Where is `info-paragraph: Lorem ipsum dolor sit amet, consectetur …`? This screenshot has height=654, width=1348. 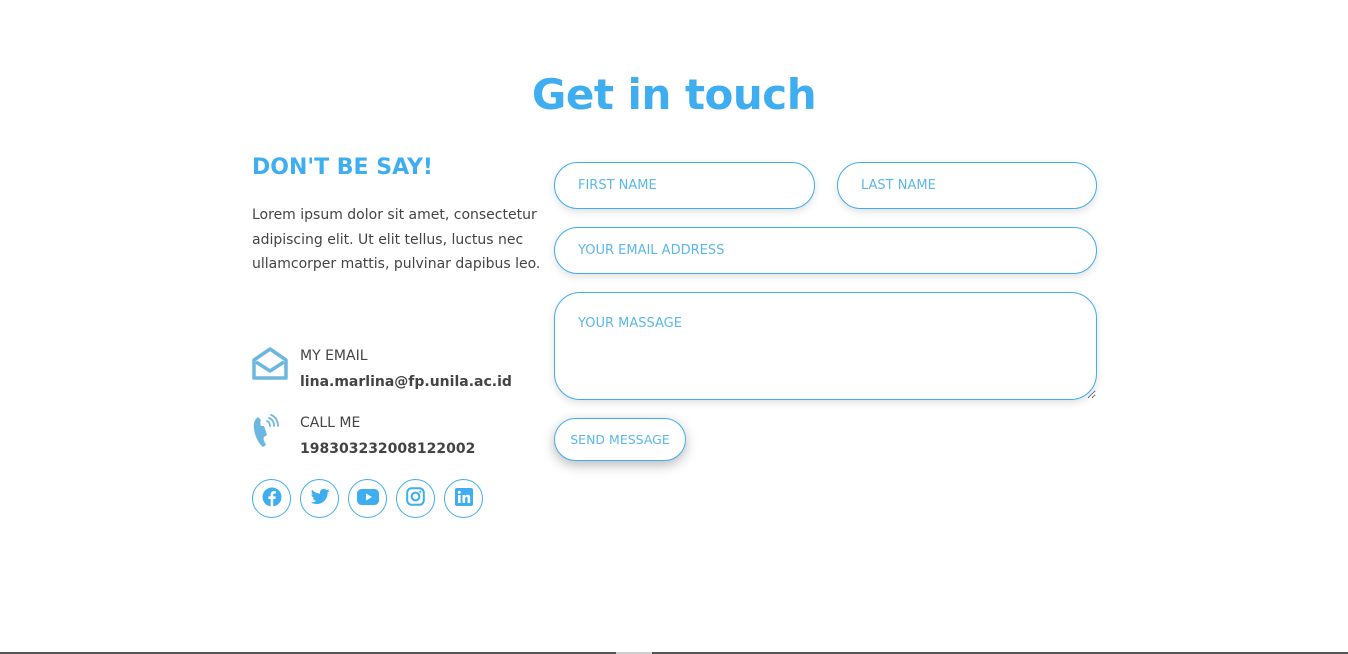 info-paragraph: Lorem ipsum dolor sit amet, consectetur … is located at coordinates (396, 239).